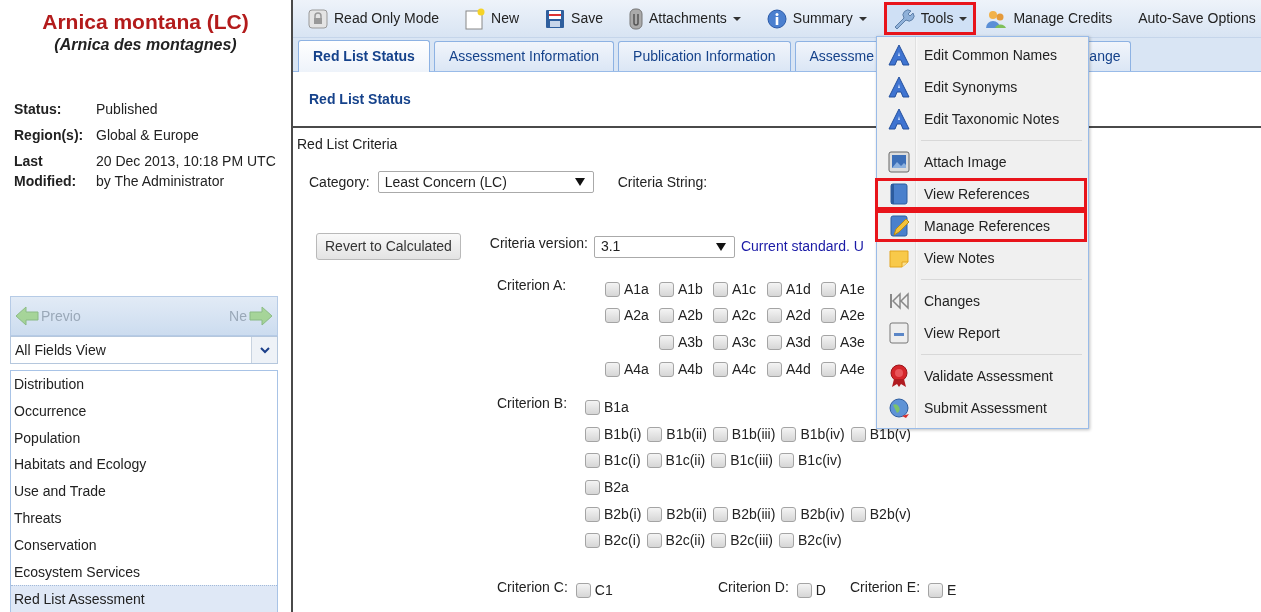 The height and width of the screenshot is (612, 1261). I want to click on toolbar-button: Attachments, so click(685, 18).